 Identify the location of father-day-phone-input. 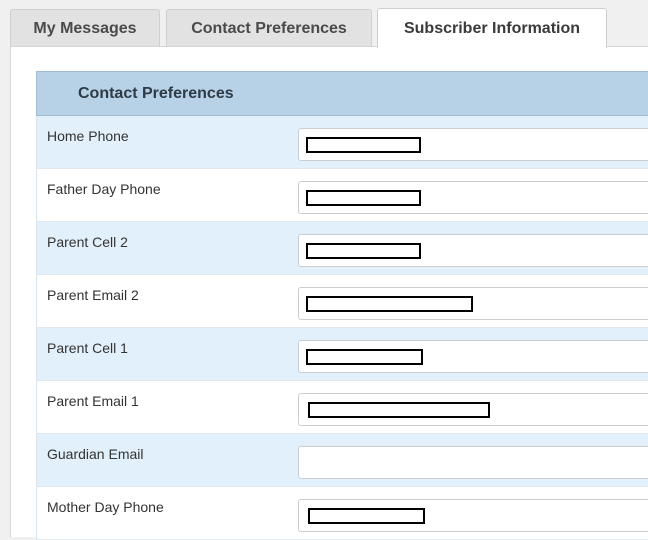
(473, 197).